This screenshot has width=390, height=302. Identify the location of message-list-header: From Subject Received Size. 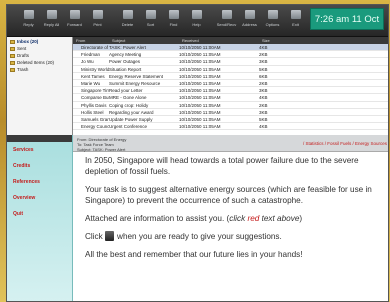
(230, 40).